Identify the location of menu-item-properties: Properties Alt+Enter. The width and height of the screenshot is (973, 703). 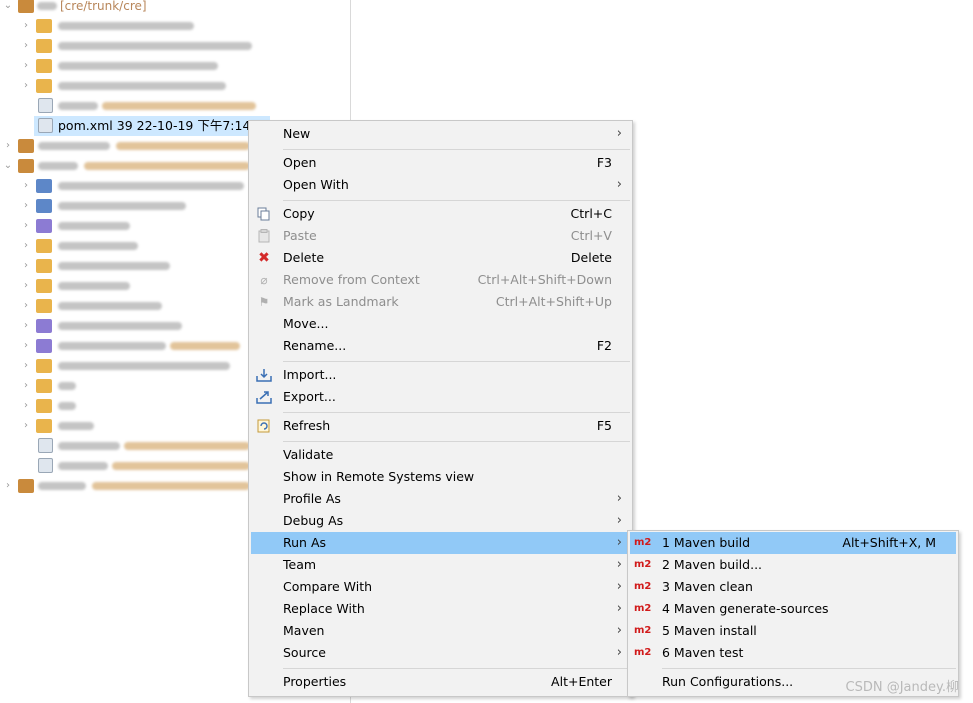
(440, 682).